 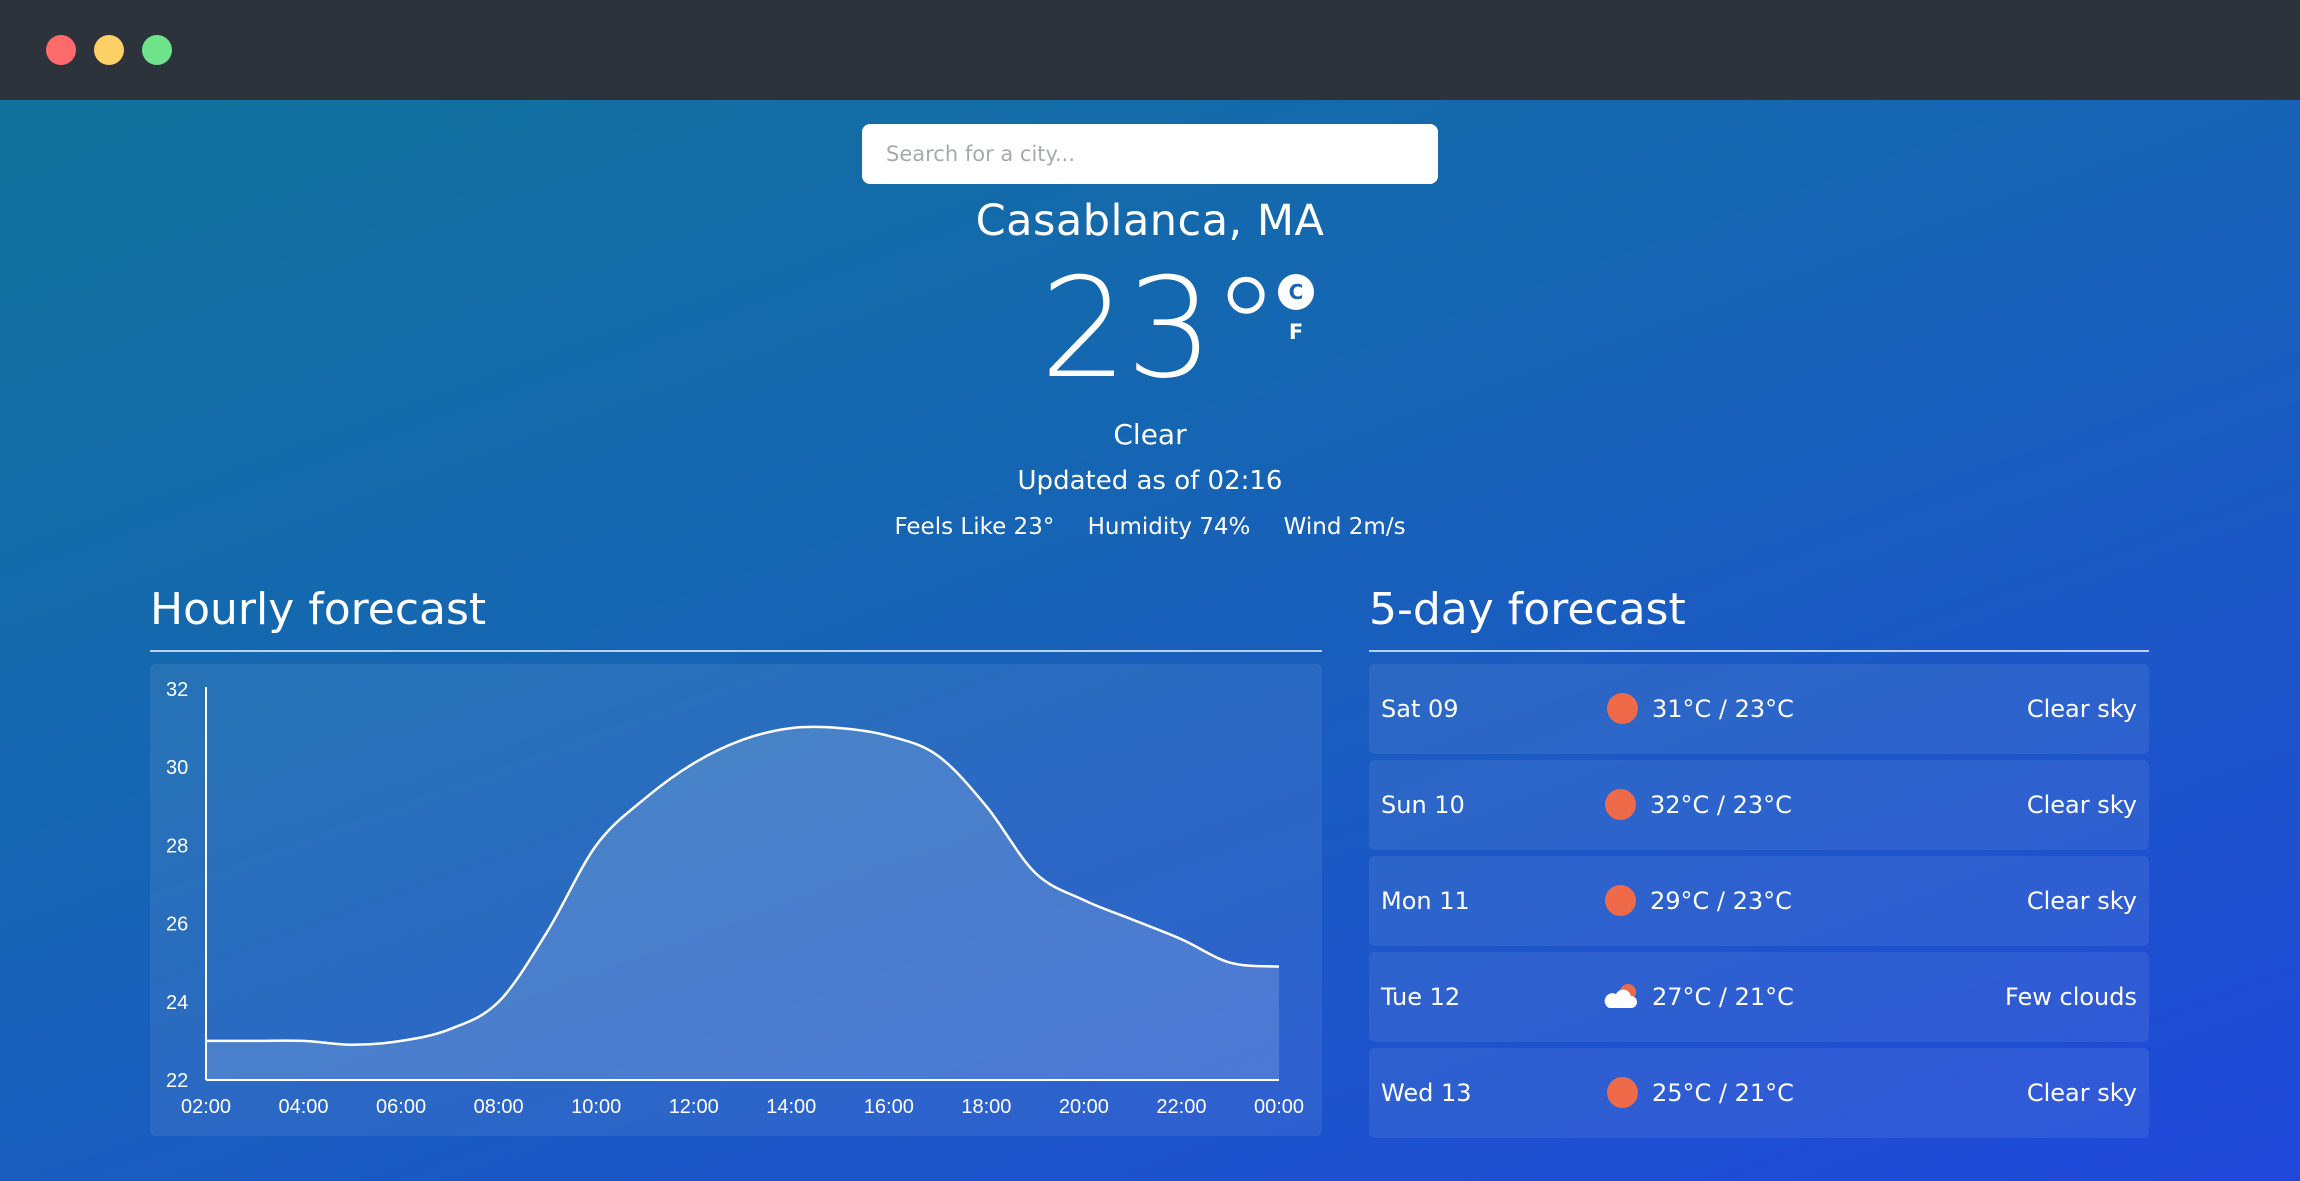 I want to click on wind: Wind 2m/s, so click(x=1344, y=527).